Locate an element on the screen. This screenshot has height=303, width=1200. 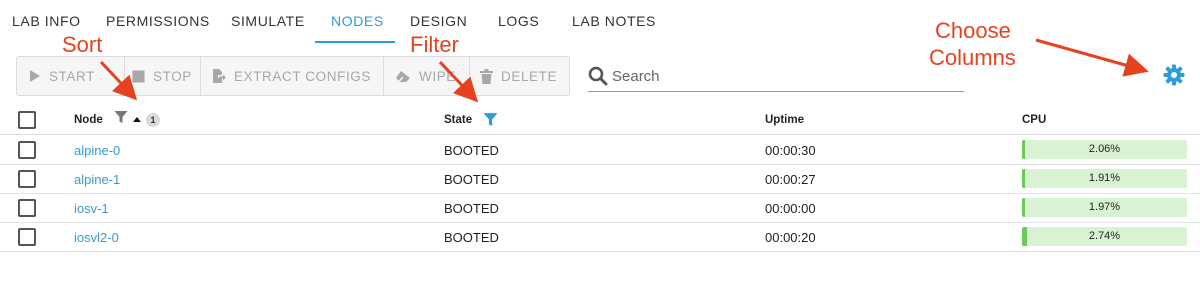
eraser-icon is located at coordinates (403, 76).